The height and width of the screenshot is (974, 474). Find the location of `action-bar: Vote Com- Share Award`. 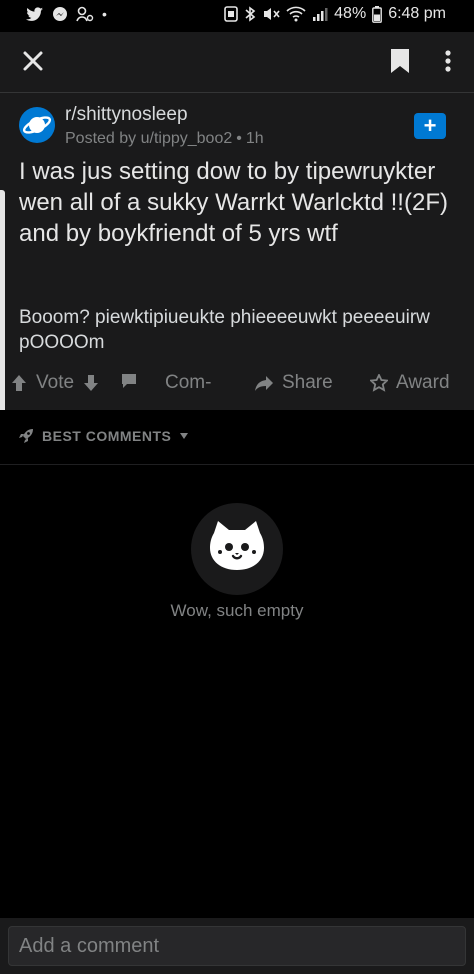

action-bar: Vote Com- Share Award is located at coordinates (237, 384).